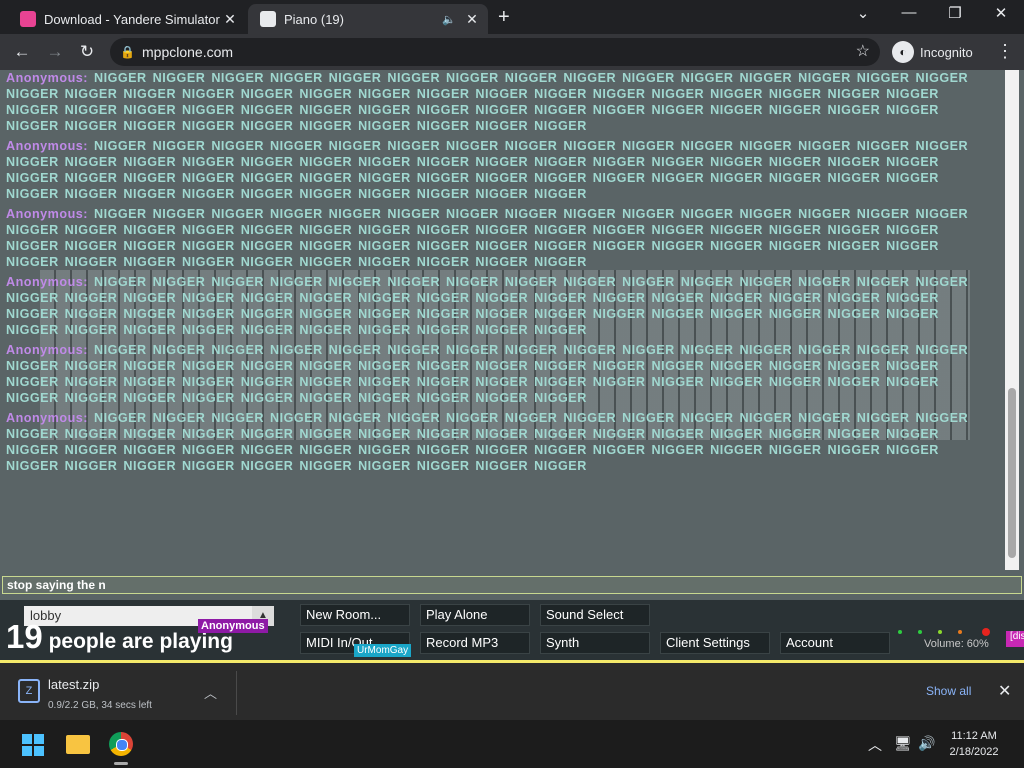 Image resolution: width=1024 pixels, height=768 pixels. What do you see at coordinates (903, 52) in the screenshot?
I see `incognito-icon: ◐` at bounding box center [903, 52].